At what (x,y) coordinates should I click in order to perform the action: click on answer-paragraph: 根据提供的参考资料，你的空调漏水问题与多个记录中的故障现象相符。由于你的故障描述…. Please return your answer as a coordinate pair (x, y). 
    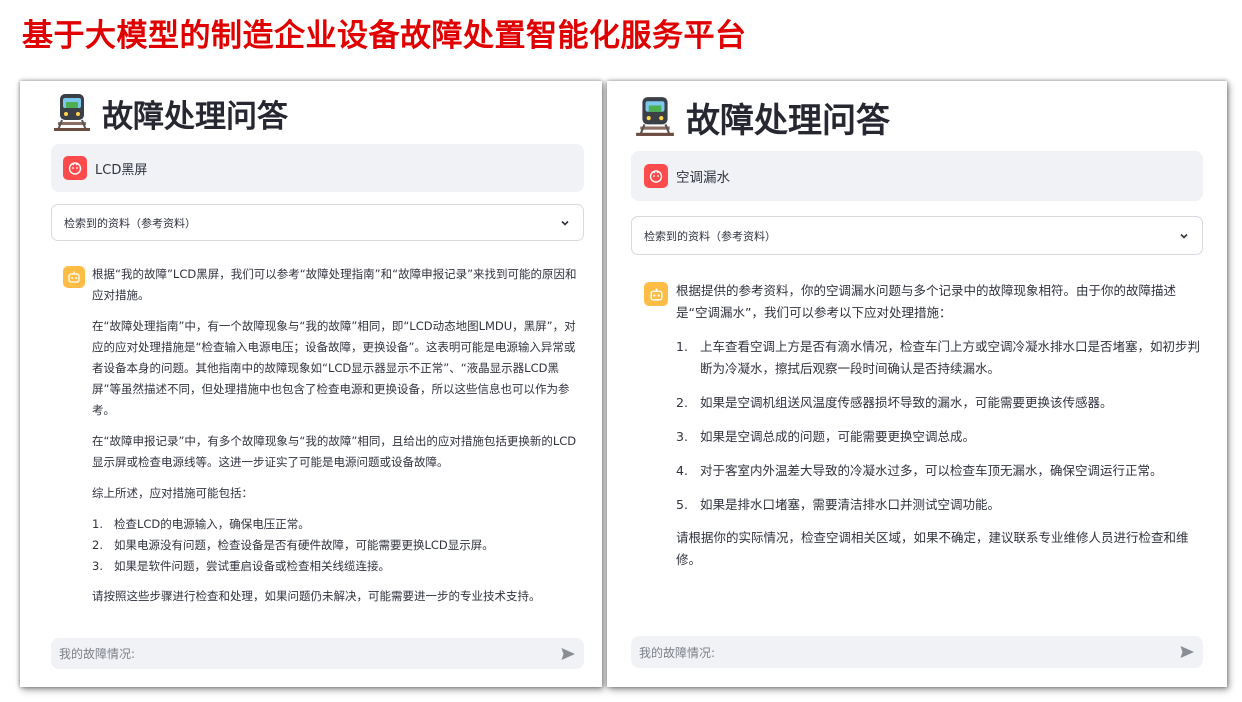
    Looking at the image, I should click on (926, 301).